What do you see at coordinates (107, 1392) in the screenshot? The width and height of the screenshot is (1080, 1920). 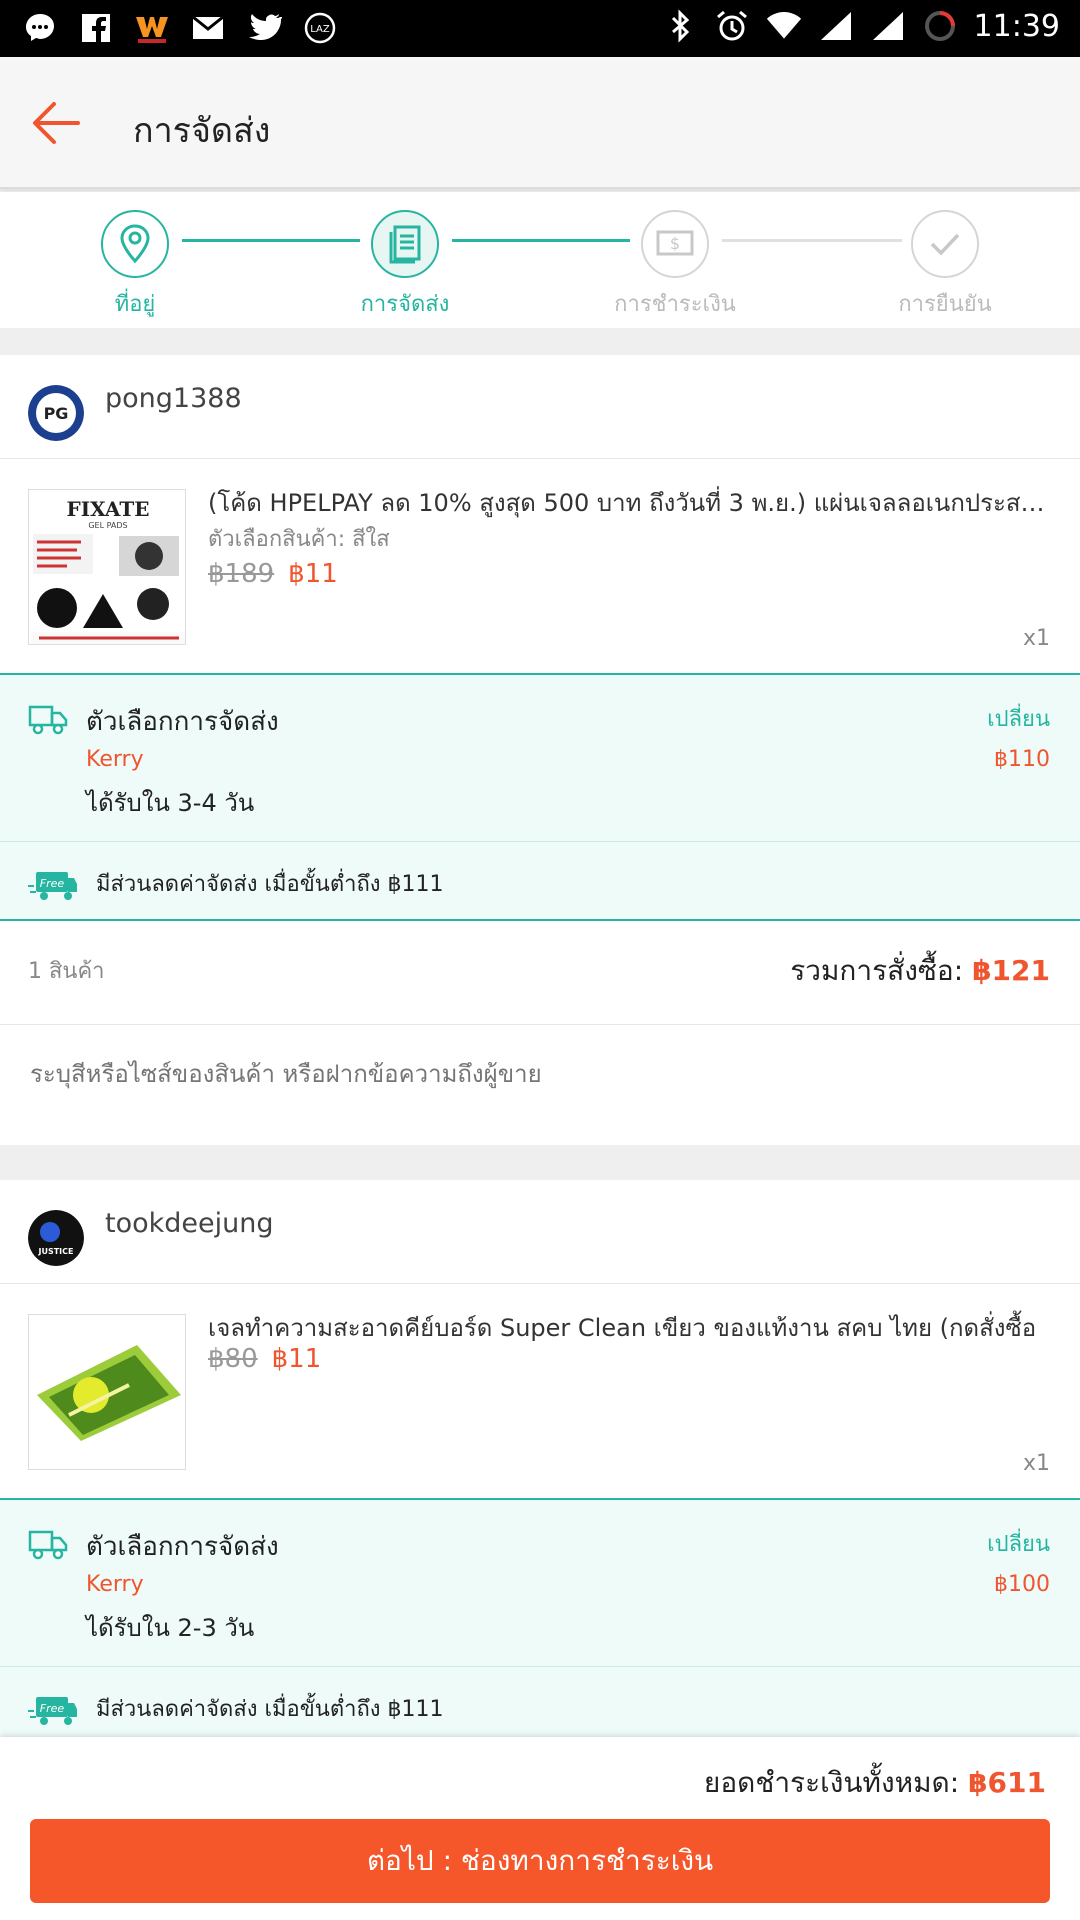 I see `product-thumbnail` at bounding box center [107, 1392].